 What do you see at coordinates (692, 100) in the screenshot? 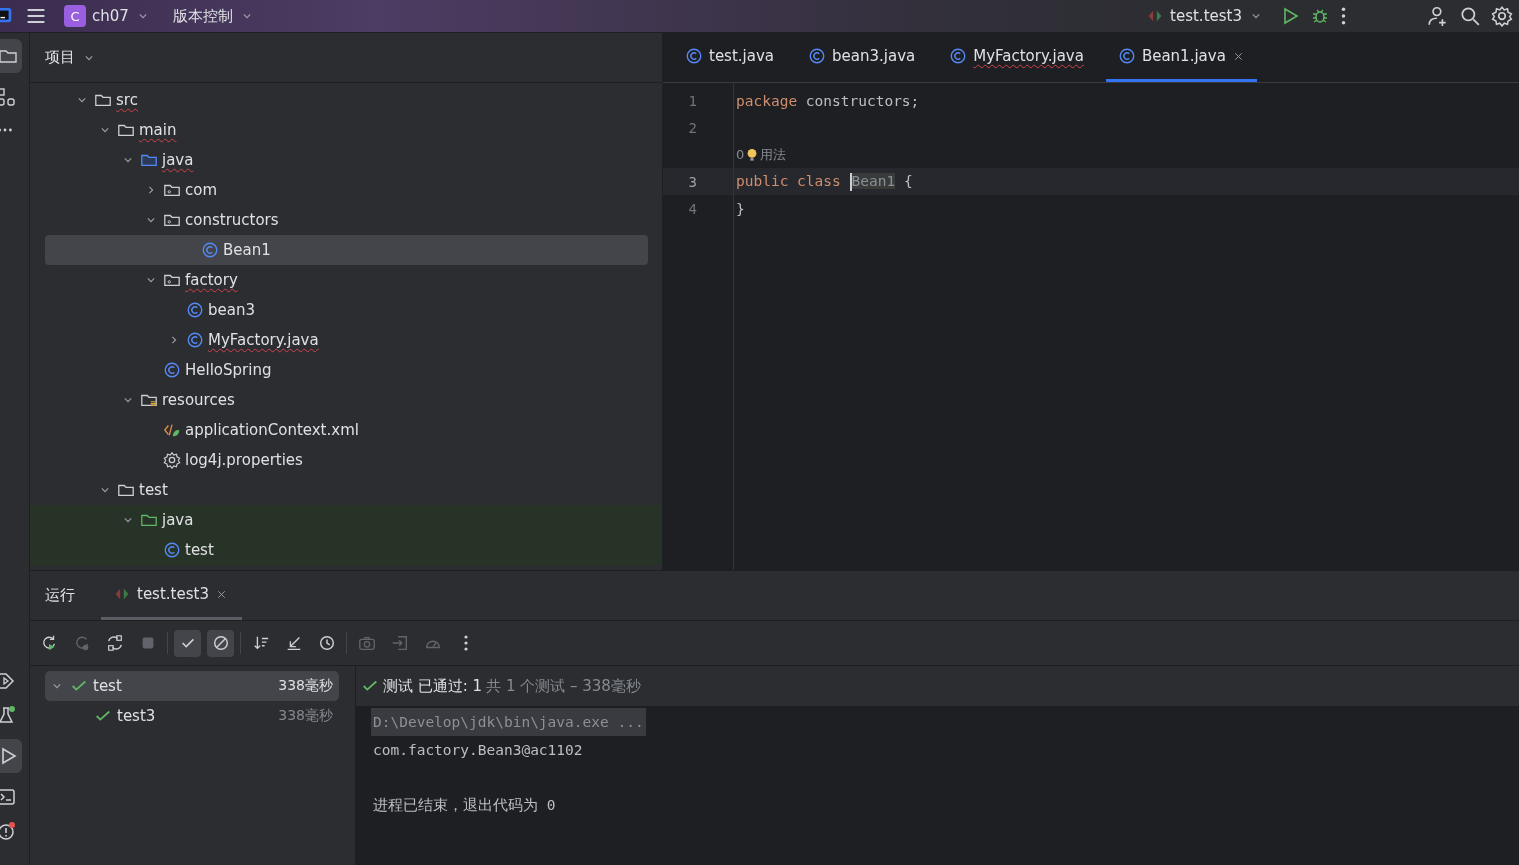
I see `line-number: 1` at bounding box center [692, 100].